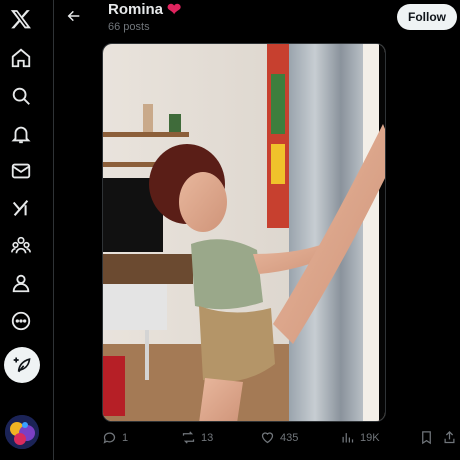 This screenshot has width=460, height=460. I want to click on share-icon, so click(449, 437).